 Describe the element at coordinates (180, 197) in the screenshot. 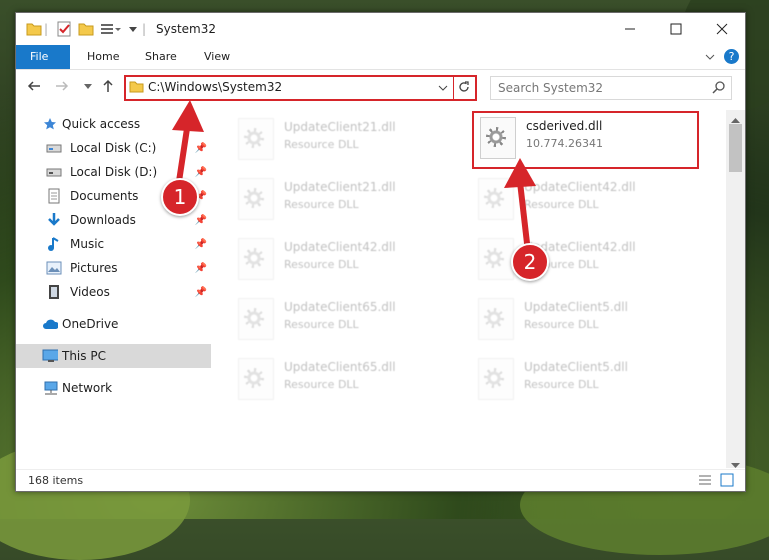

I see `step-1-badge: 1` at that location.